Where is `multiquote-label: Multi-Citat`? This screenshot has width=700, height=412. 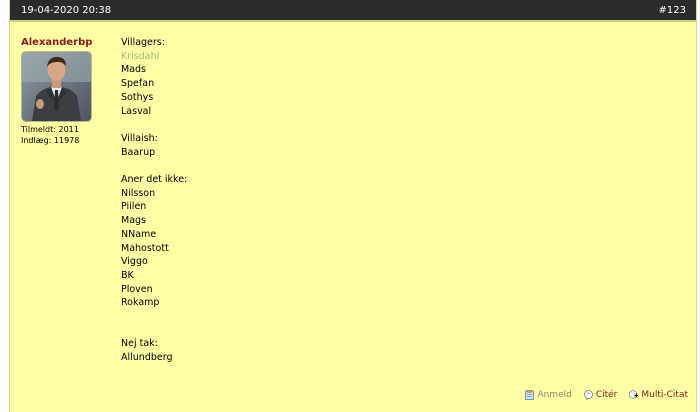 multiquote-label: Multi-Citat is located at coordinates (664, 395).